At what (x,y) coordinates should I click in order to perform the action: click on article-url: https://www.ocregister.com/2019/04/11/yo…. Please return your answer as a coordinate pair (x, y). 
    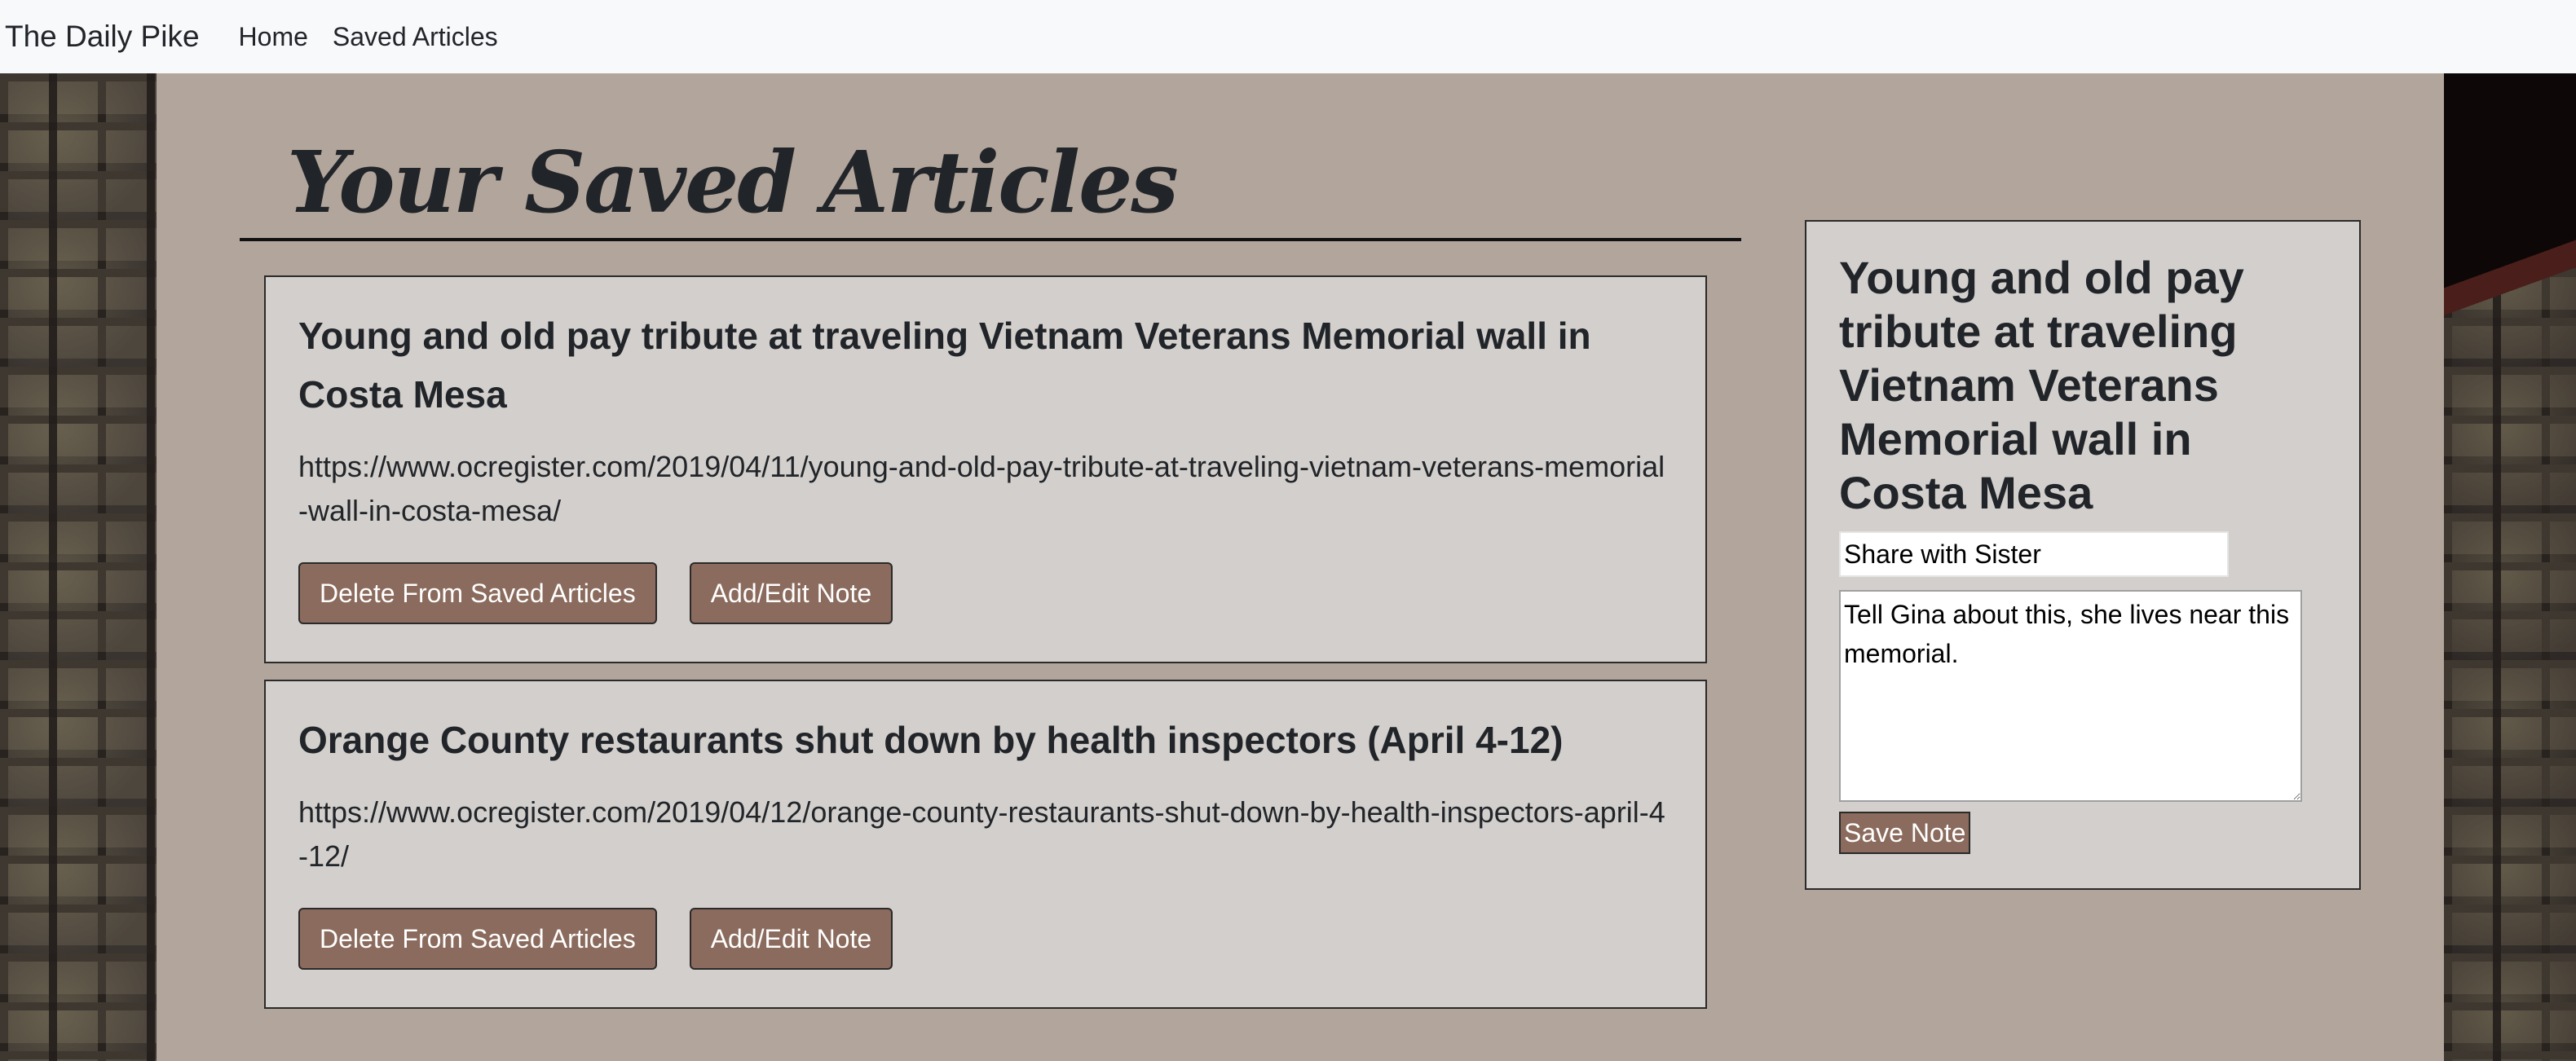
    Looking at the image, I should click on (981, 488).